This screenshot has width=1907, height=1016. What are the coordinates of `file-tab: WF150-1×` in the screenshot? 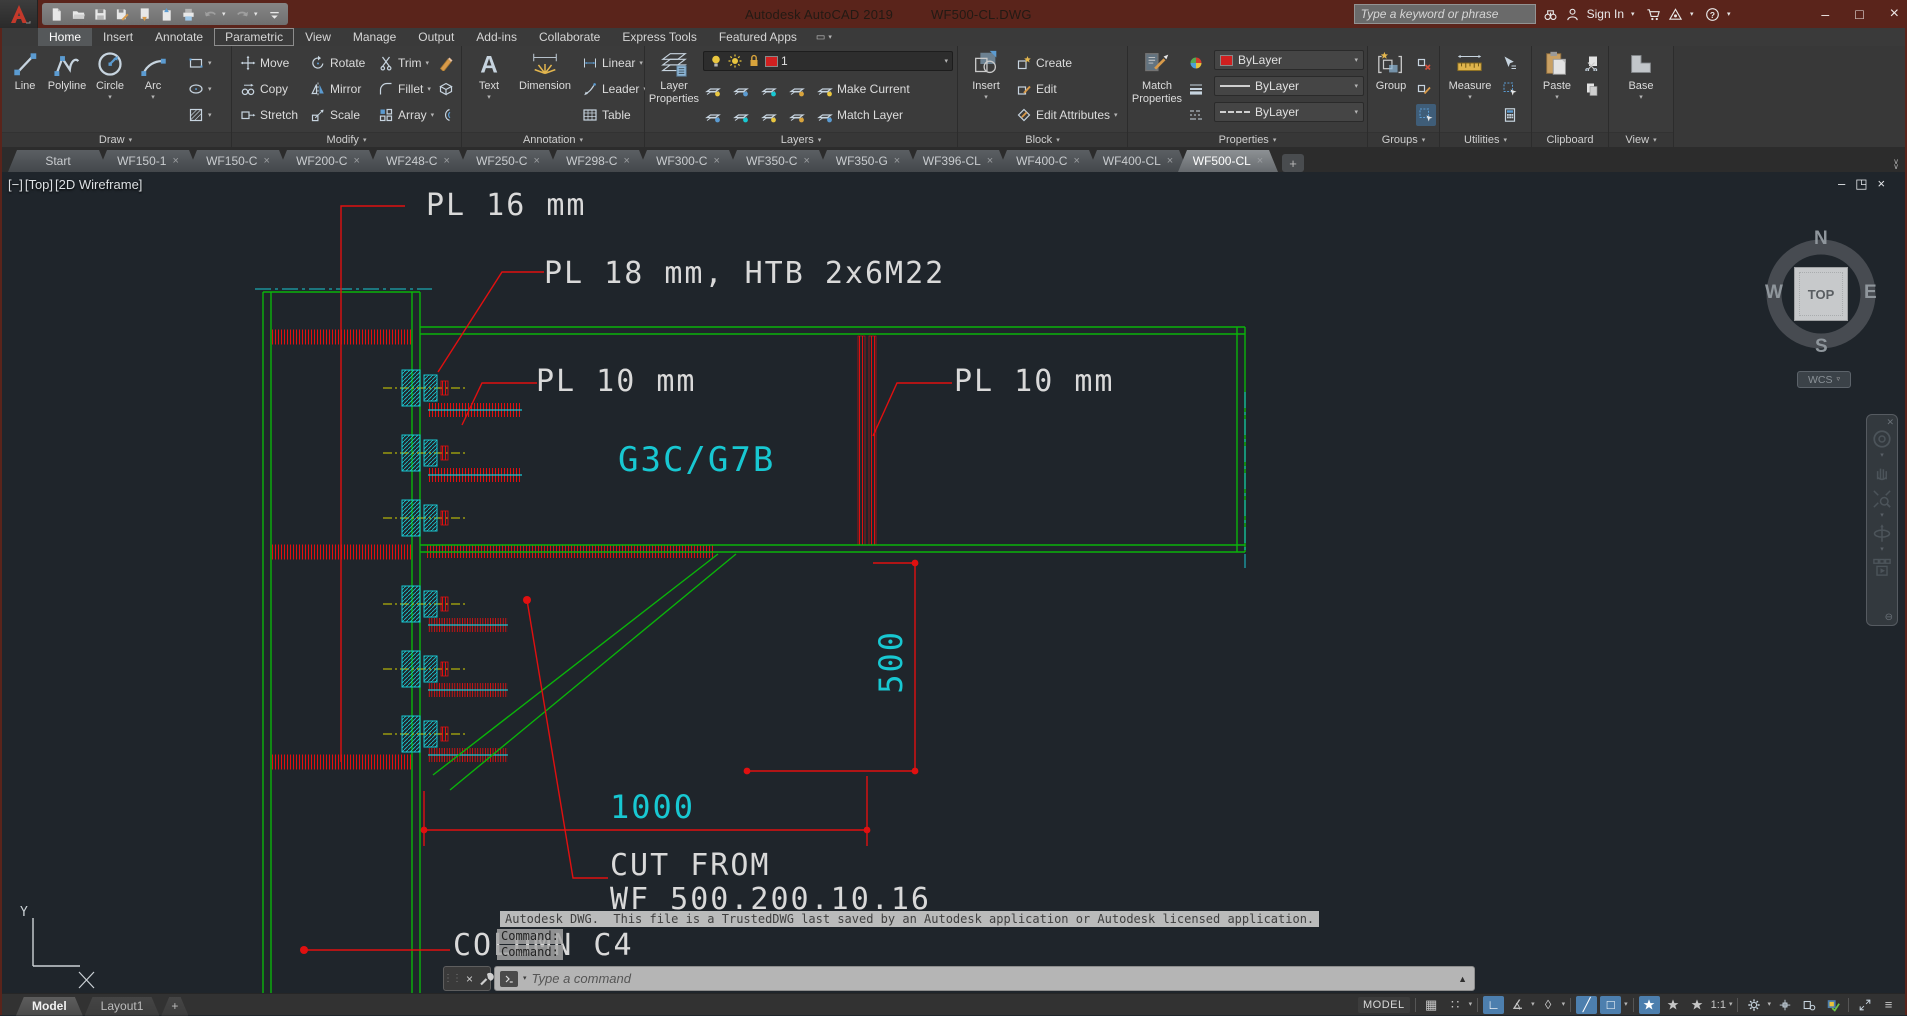 It's located at (148, 161).